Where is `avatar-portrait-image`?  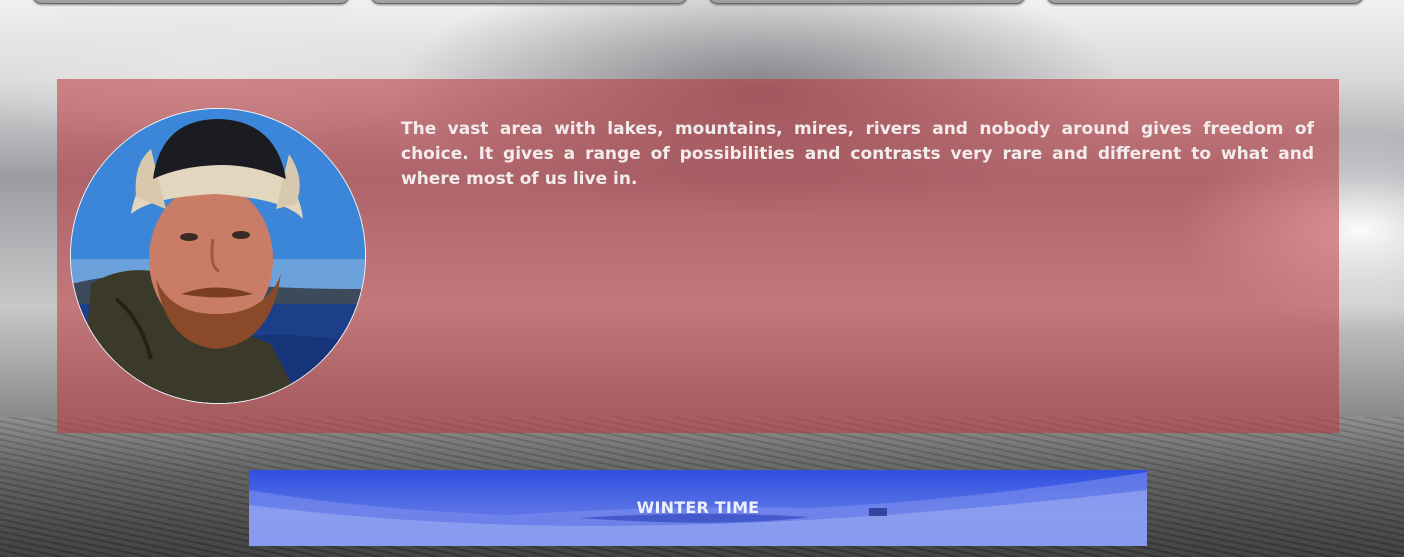
avatar-portrait-image is located at coordinates (218, 256).